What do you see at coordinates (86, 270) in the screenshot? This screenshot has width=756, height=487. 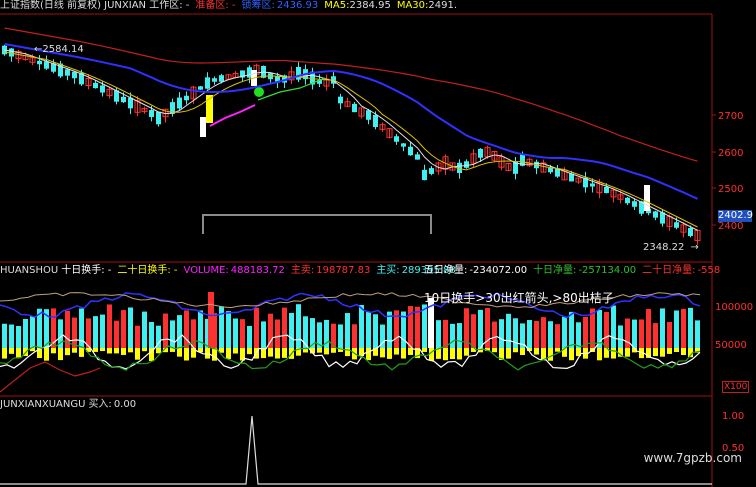 I see `ten-day-turnover: 十日换手: -` at bounding box center [86, 270].